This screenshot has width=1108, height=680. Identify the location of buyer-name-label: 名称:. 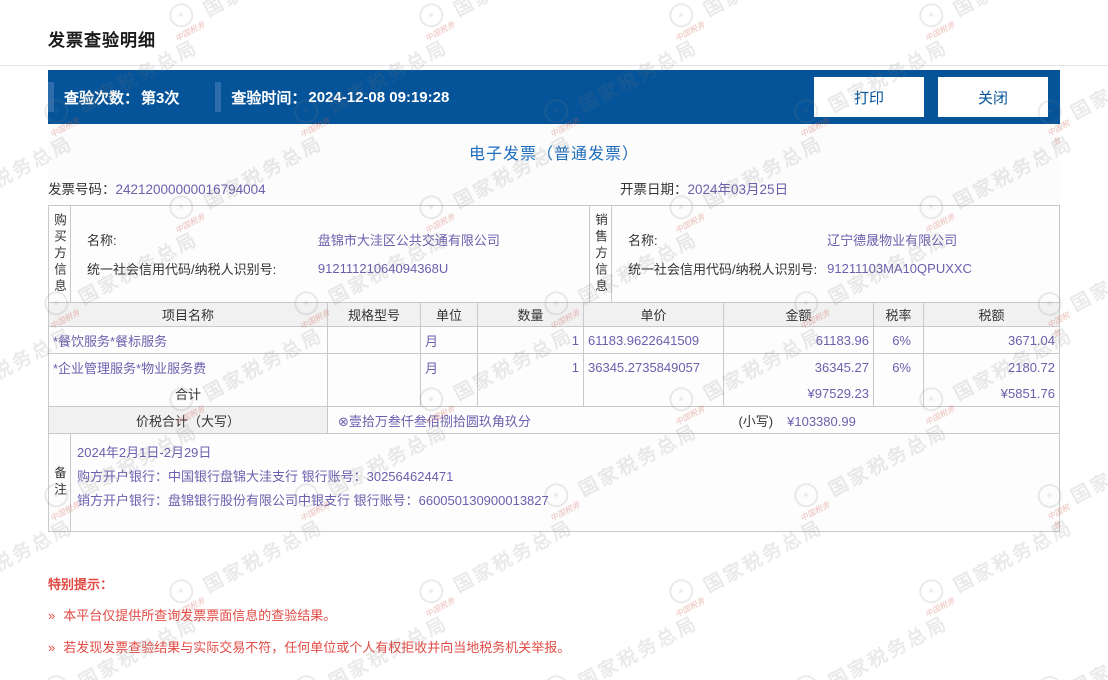
(102, 240).